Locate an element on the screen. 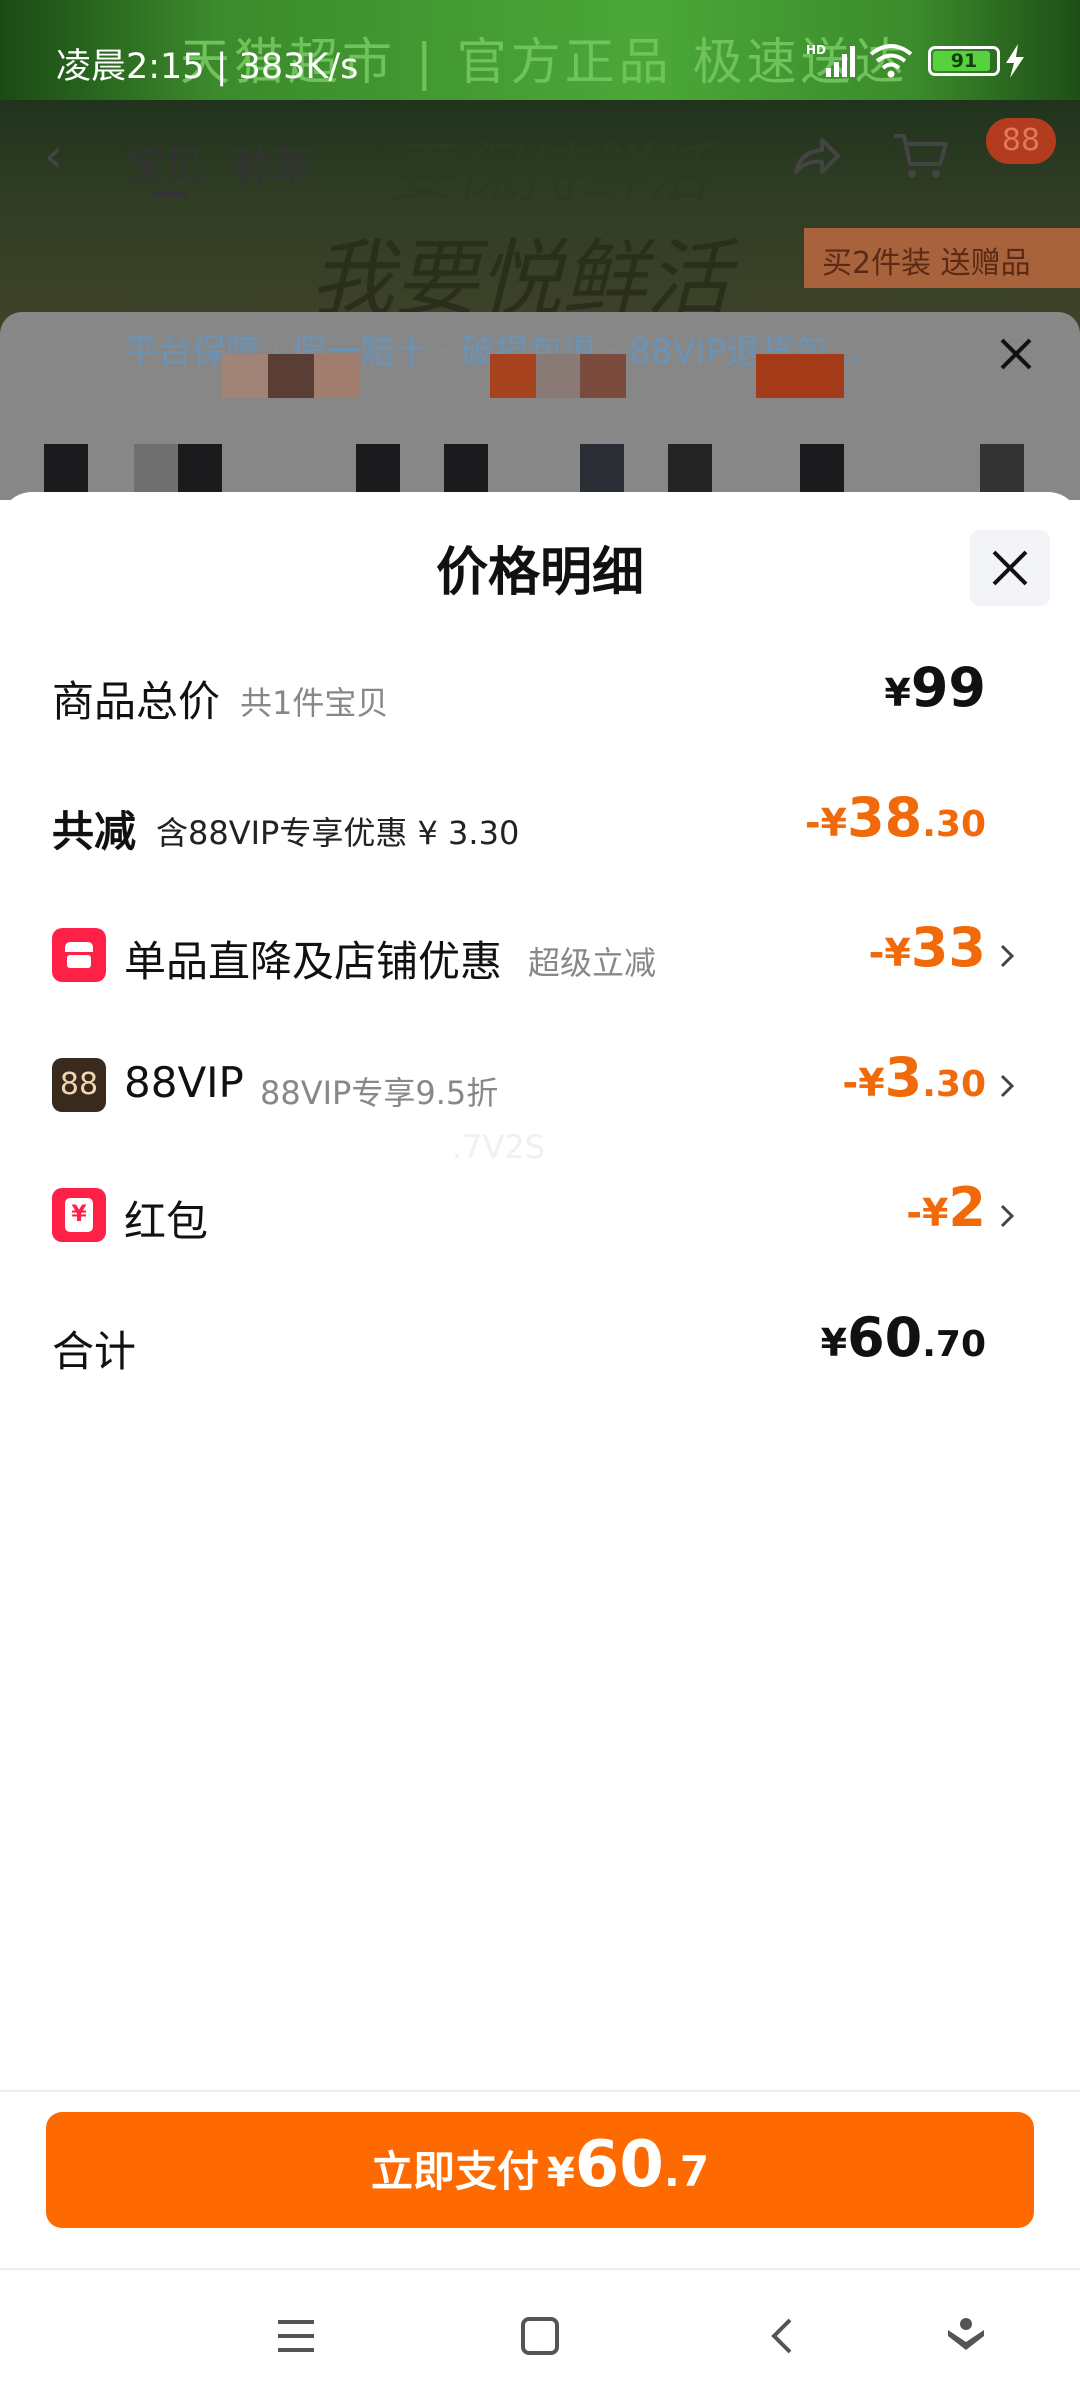  store-icon is located at coordinates (79, 955).